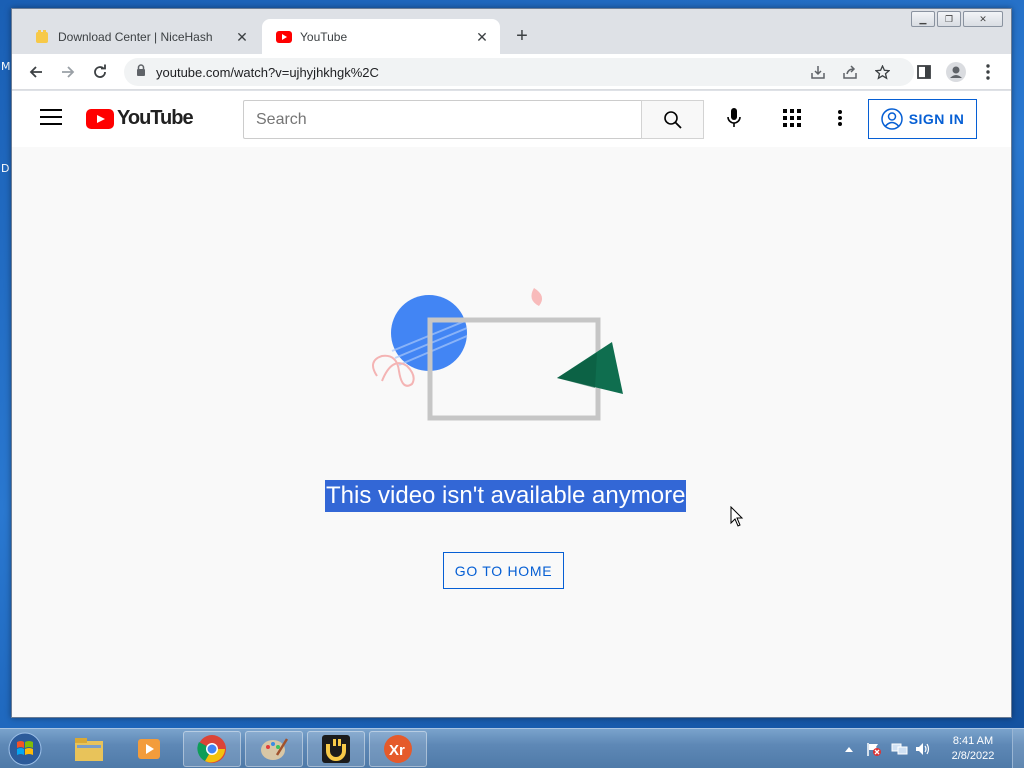  What do you see at coordinates (936, 119) in the screenshot?
I see `sign-in-label: SIGN IN` at bounding box center [936, 119].